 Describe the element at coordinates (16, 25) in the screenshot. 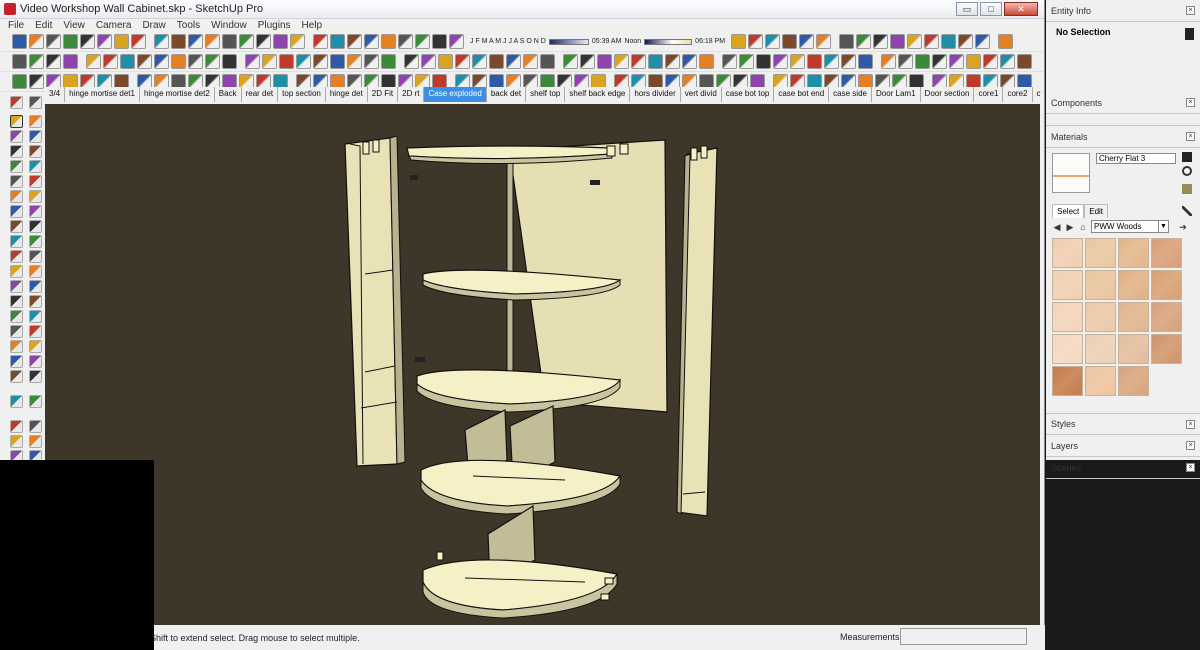

I see `menu-file: File` at that location.